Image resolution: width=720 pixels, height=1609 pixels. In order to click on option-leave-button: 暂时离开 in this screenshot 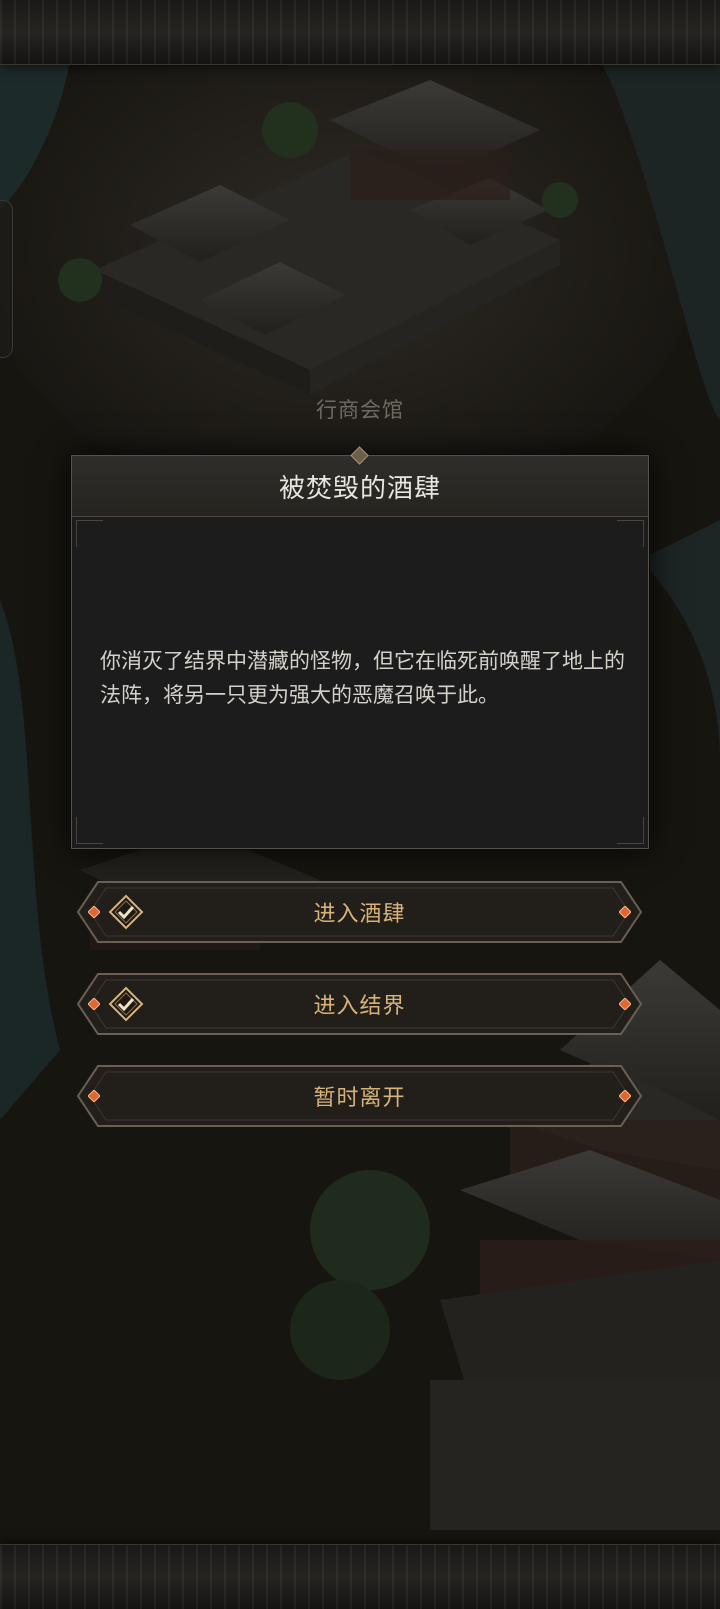, I will do `click(359, 1096)`.